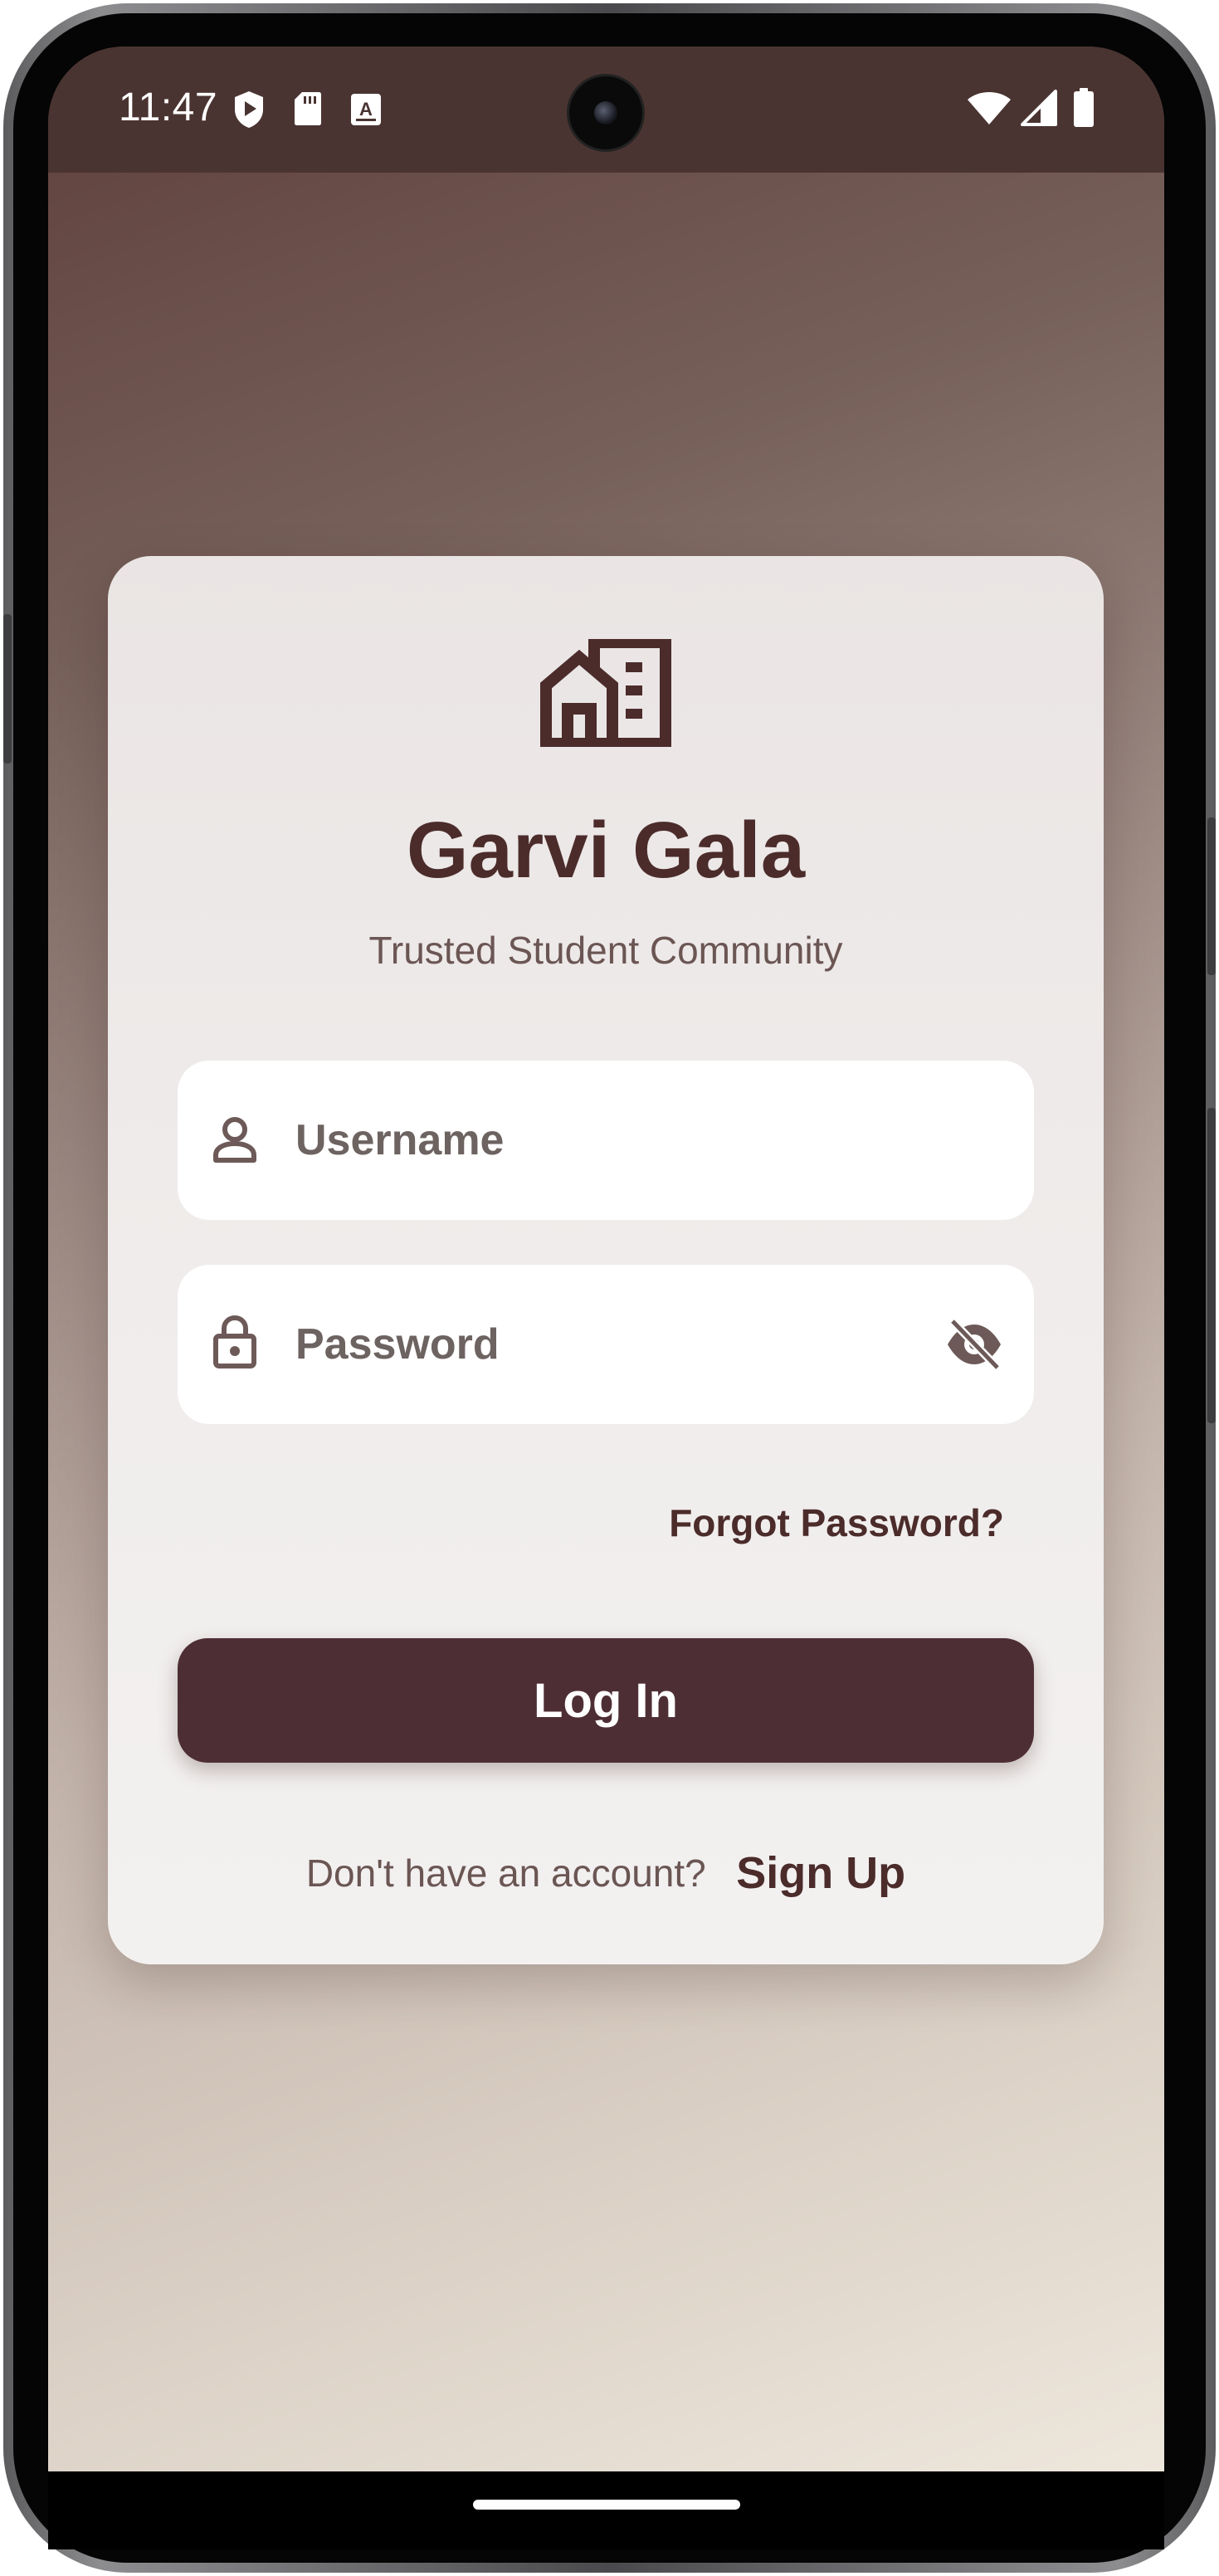  What do you see at coordinates (1084, 108) in the screenshot?
I see `battery-icon` at bounding box center [1084, 108].